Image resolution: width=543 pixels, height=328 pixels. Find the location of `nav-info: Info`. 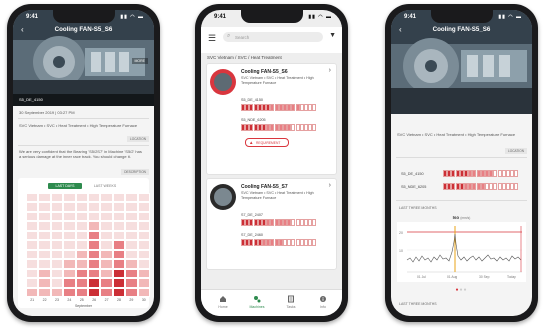

nav-info: Info is located at coordinates (323, 302).